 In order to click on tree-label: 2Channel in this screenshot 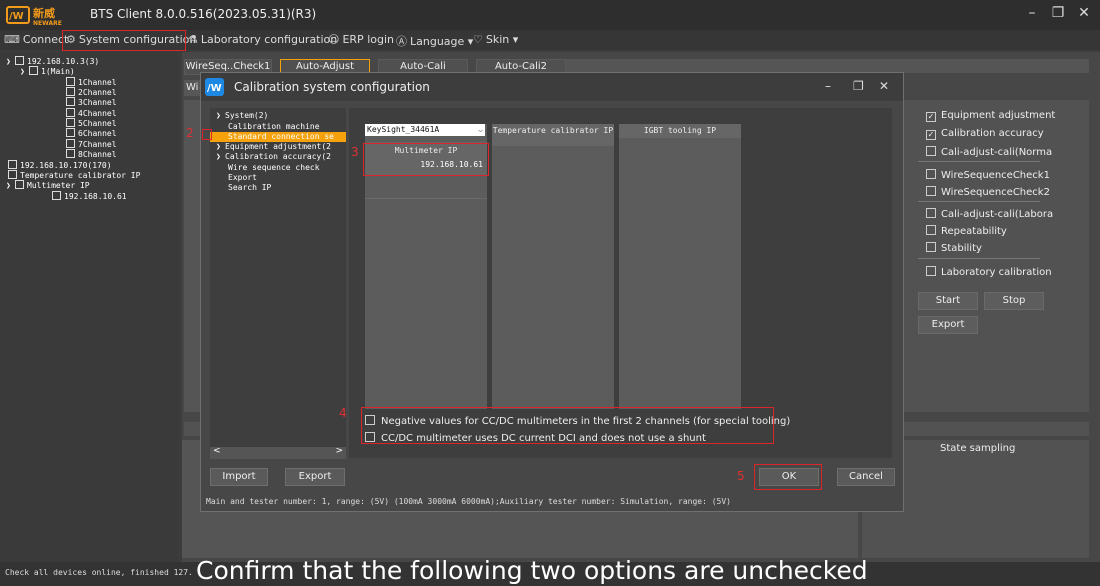, I will do `click(97, 92)`.